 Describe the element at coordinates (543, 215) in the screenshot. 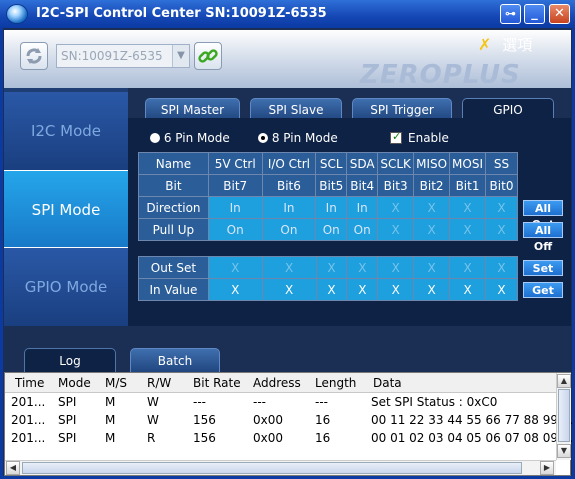

I see `all-out-button: All Out` at that location.